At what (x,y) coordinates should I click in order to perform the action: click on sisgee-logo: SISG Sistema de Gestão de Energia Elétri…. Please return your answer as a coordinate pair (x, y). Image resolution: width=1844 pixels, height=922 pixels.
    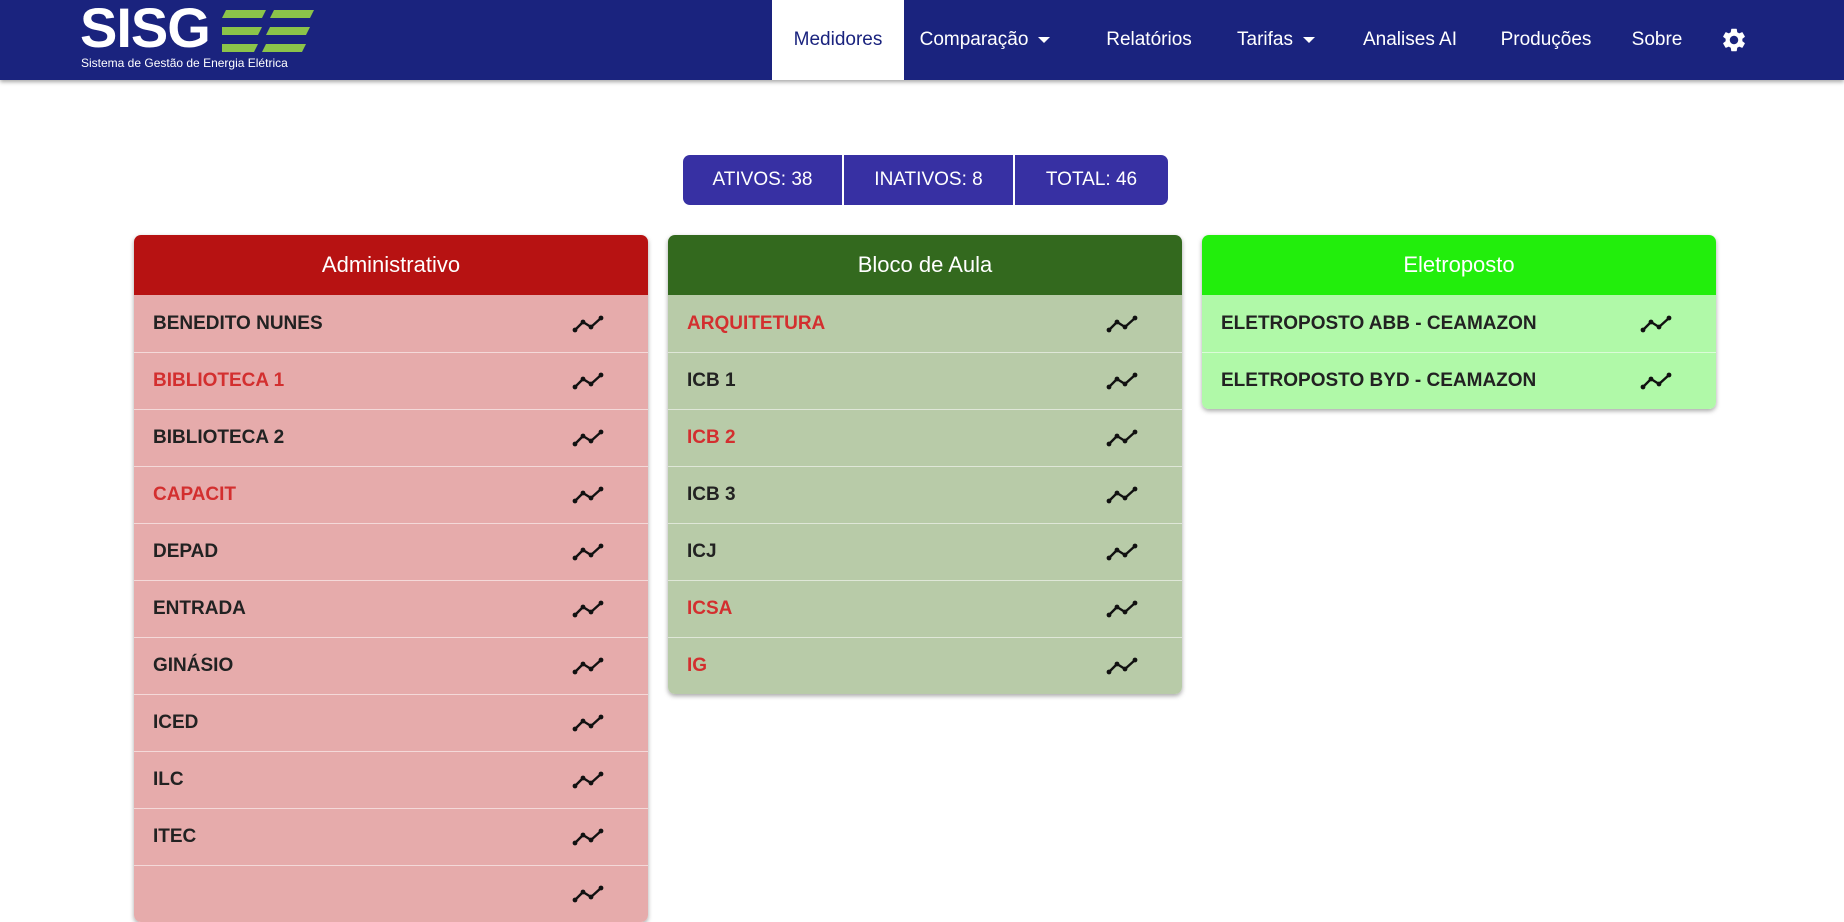
    Looking at the image, I should click on (200, 38).